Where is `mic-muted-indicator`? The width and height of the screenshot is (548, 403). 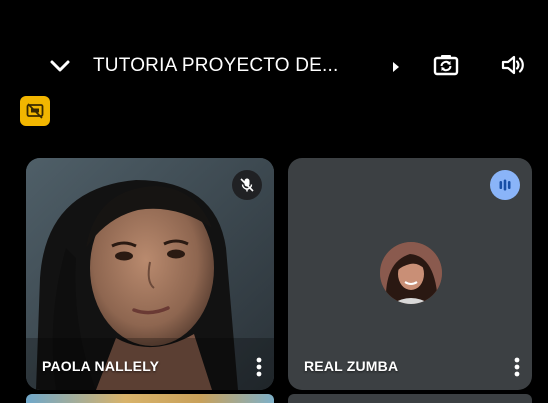
mic-muted-indicator is located at coordinates (247, 185).